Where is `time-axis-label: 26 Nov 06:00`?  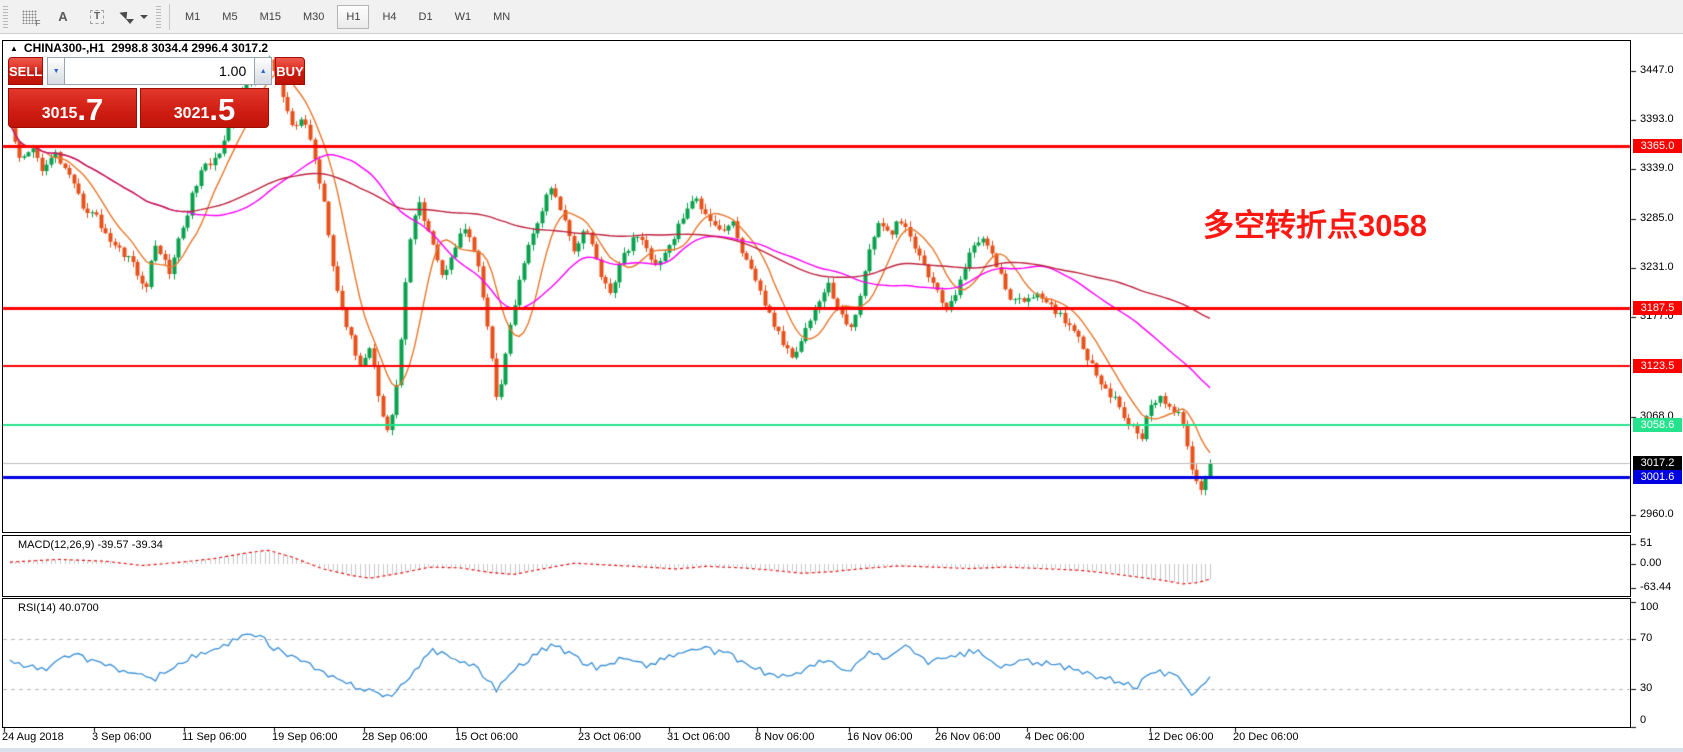 time-axis-label: 26 Nov 06:00 is located at coordinates (968, 737).